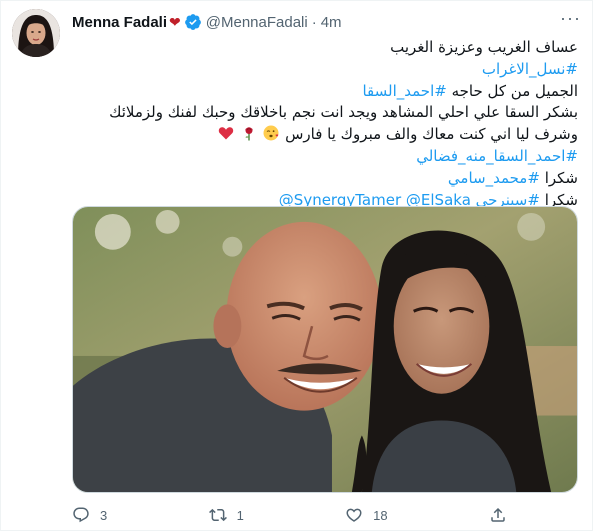 This screenshot has height=531, width=593. What do you see at coordinates (104, 515) in the screenshot?
I see `reply-count: 3` at bounding box center [104, 515].